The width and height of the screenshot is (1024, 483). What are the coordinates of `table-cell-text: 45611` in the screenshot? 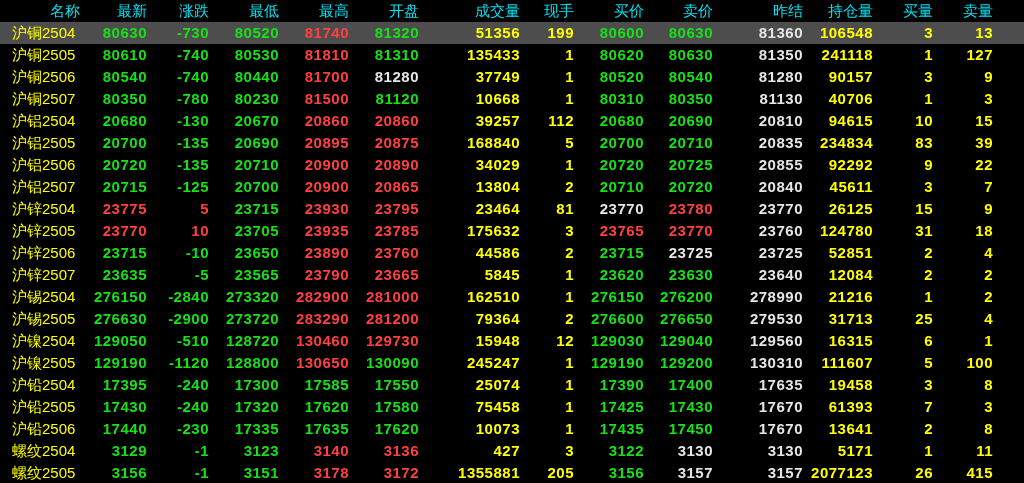 It's located at (850, 187).